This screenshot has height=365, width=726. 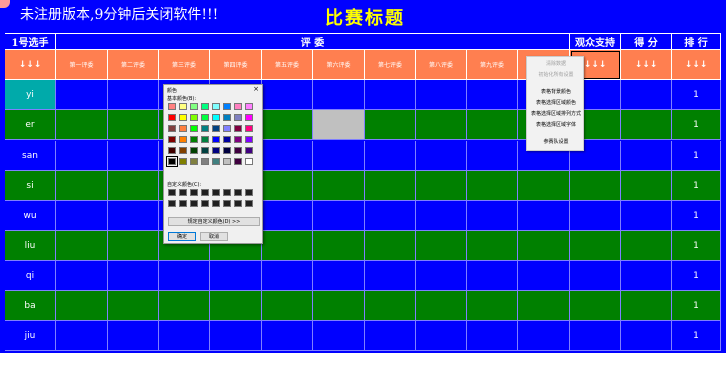 I want to click on context-menu-item: 表格选择区域排列方式, so click(x=556, y=114).